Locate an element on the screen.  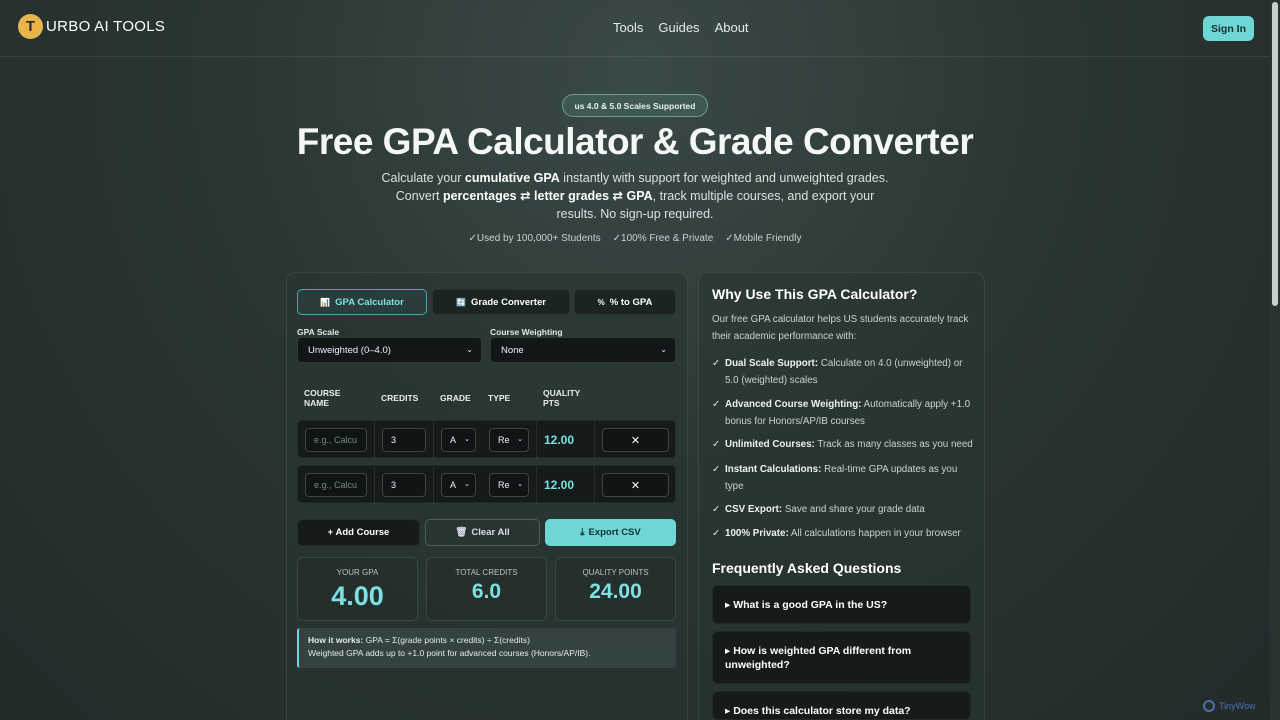
total-credits-value: 6.0 is located at coordinates (486, 591).